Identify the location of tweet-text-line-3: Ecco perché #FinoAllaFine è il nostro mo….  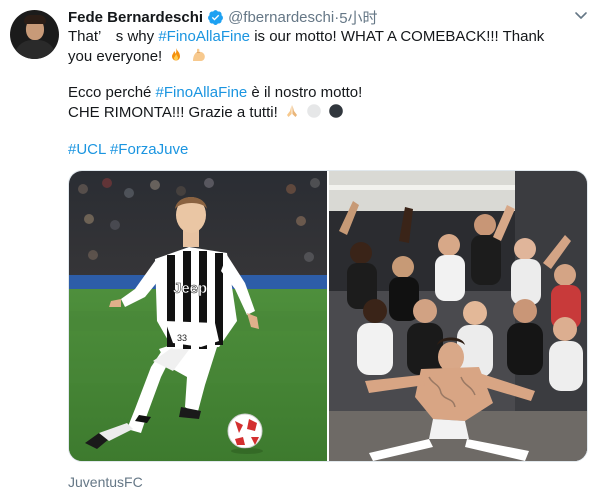
(328, 93).